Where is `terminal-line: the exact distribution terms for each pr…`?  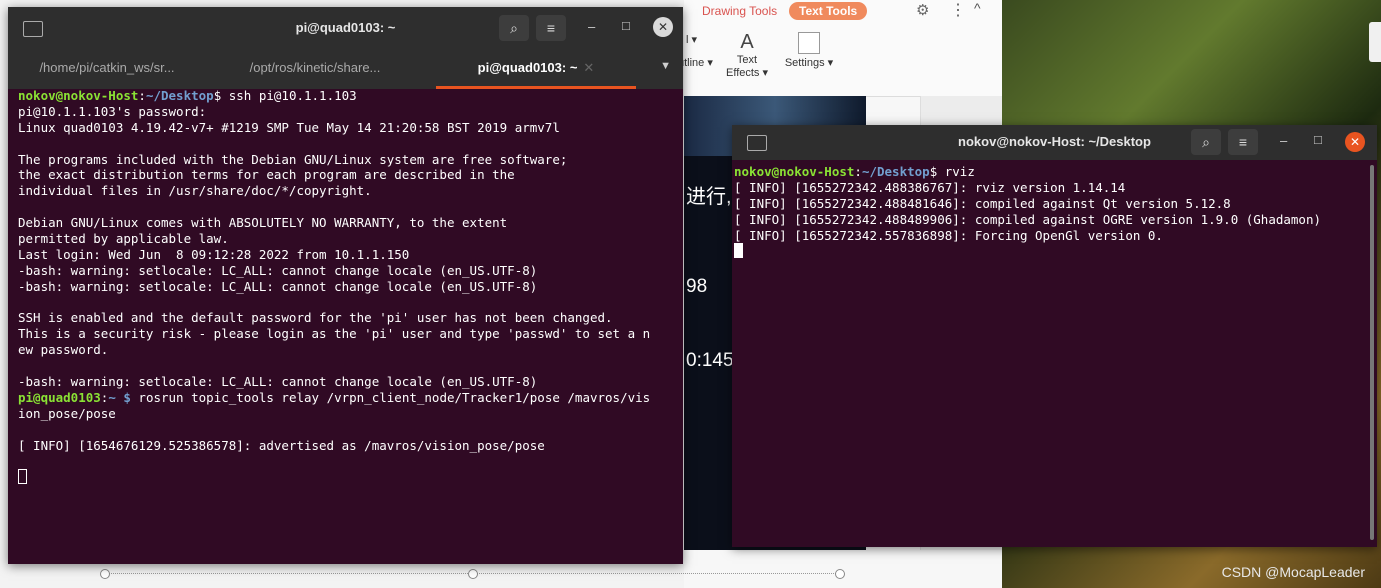
terminal-line: the exact distribution terms for each pr… is located at coordinates (347, 175).